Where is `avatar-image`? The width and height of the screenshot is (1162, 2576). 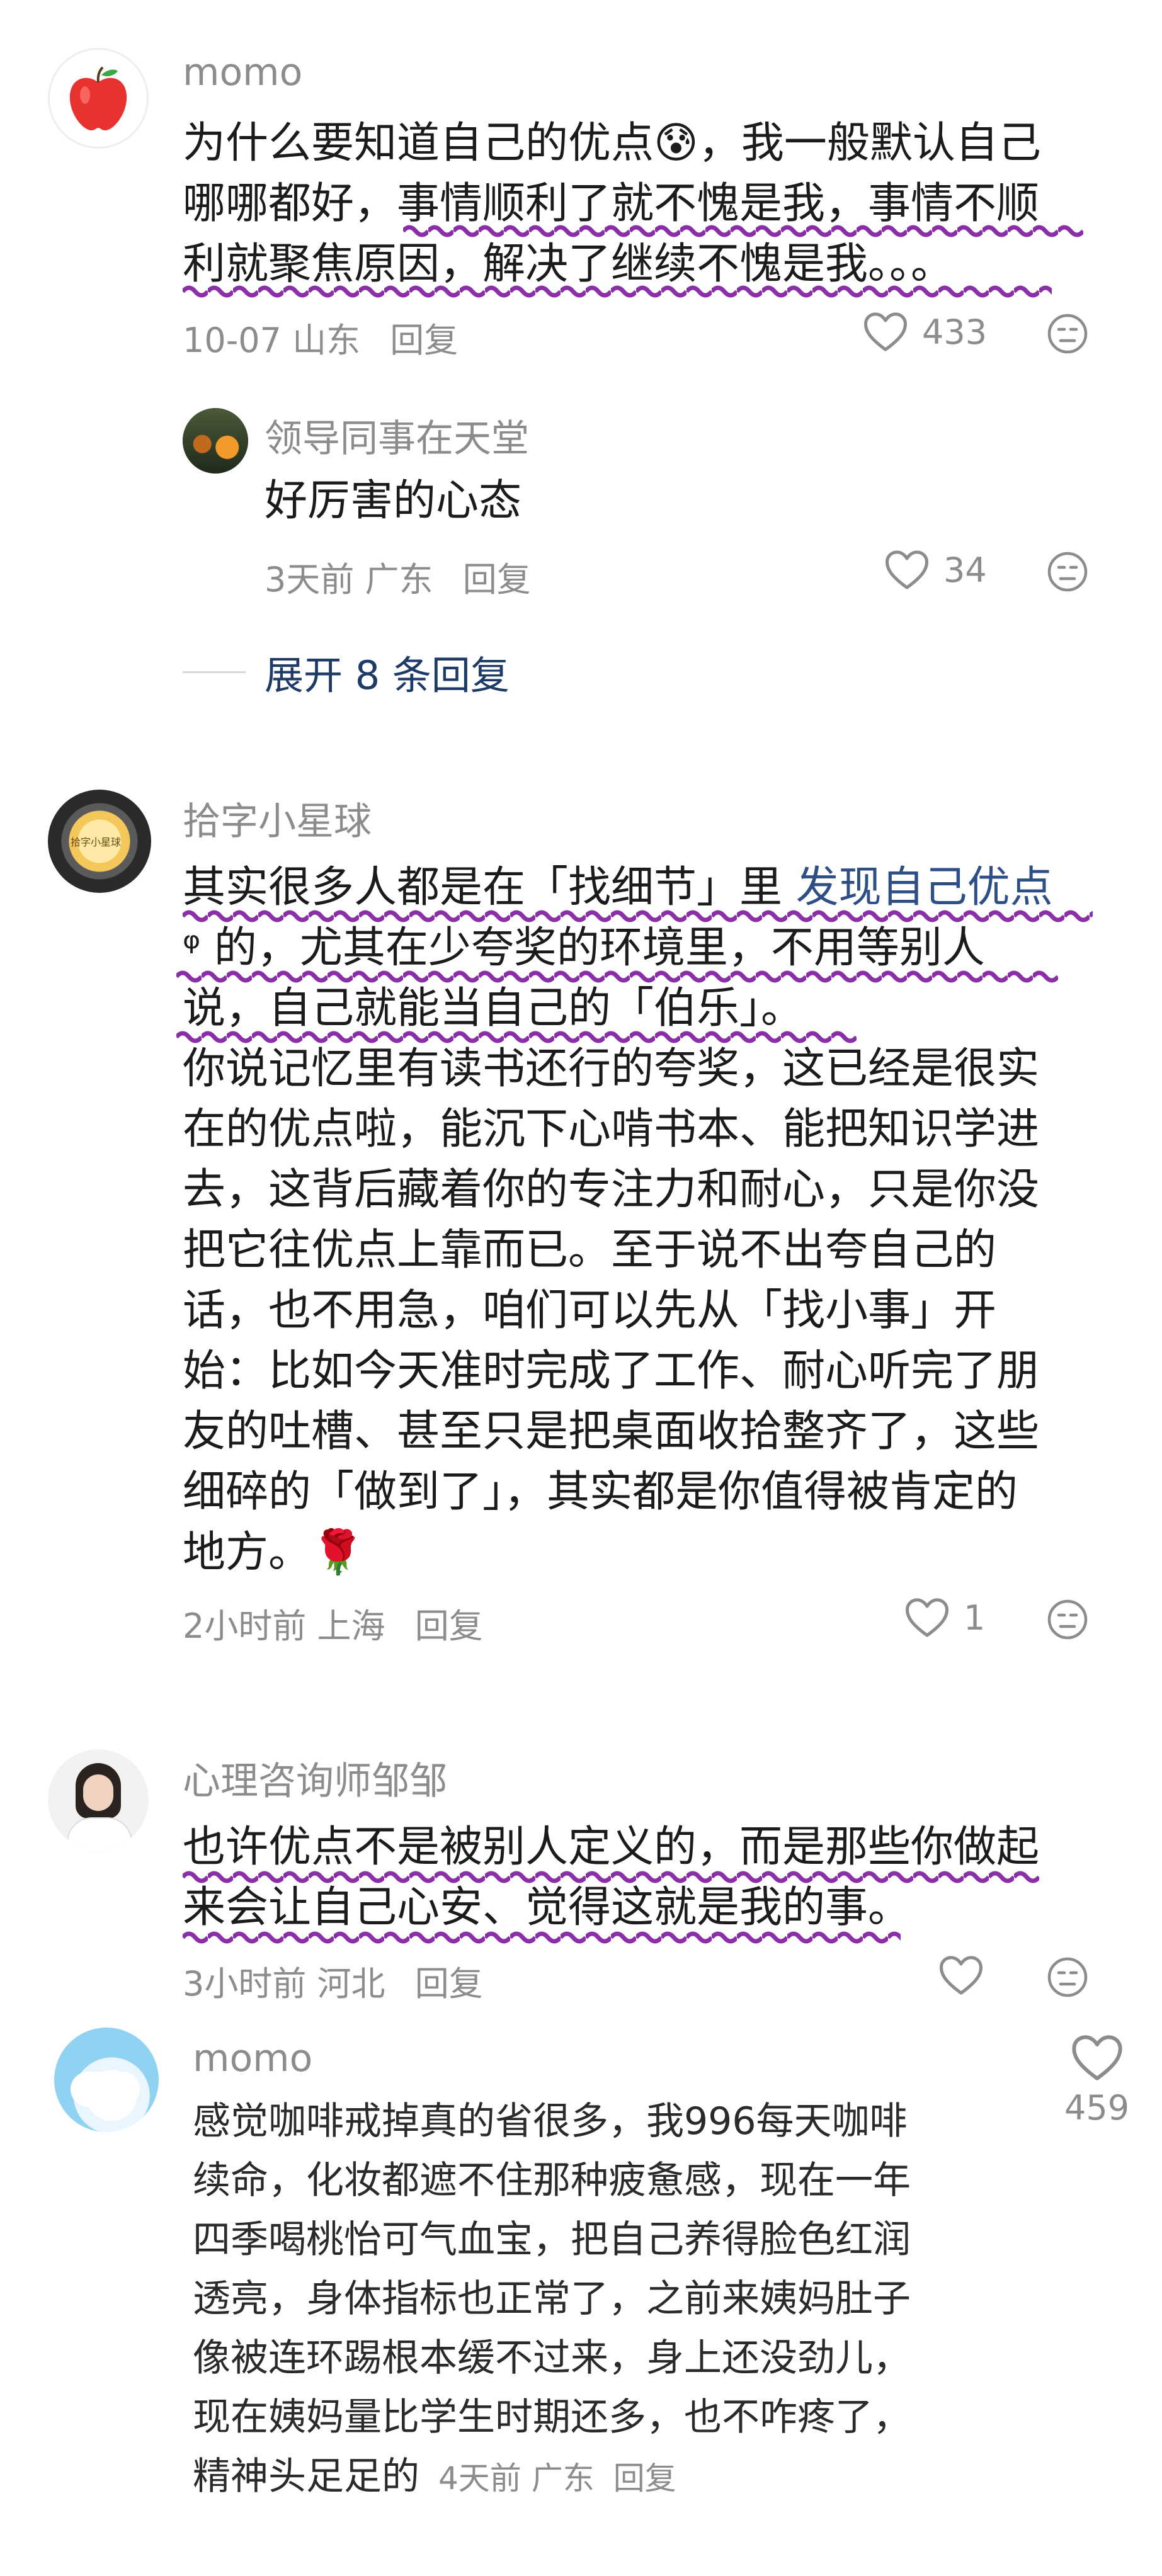 avatar-image is located at coordinates (216, 441).